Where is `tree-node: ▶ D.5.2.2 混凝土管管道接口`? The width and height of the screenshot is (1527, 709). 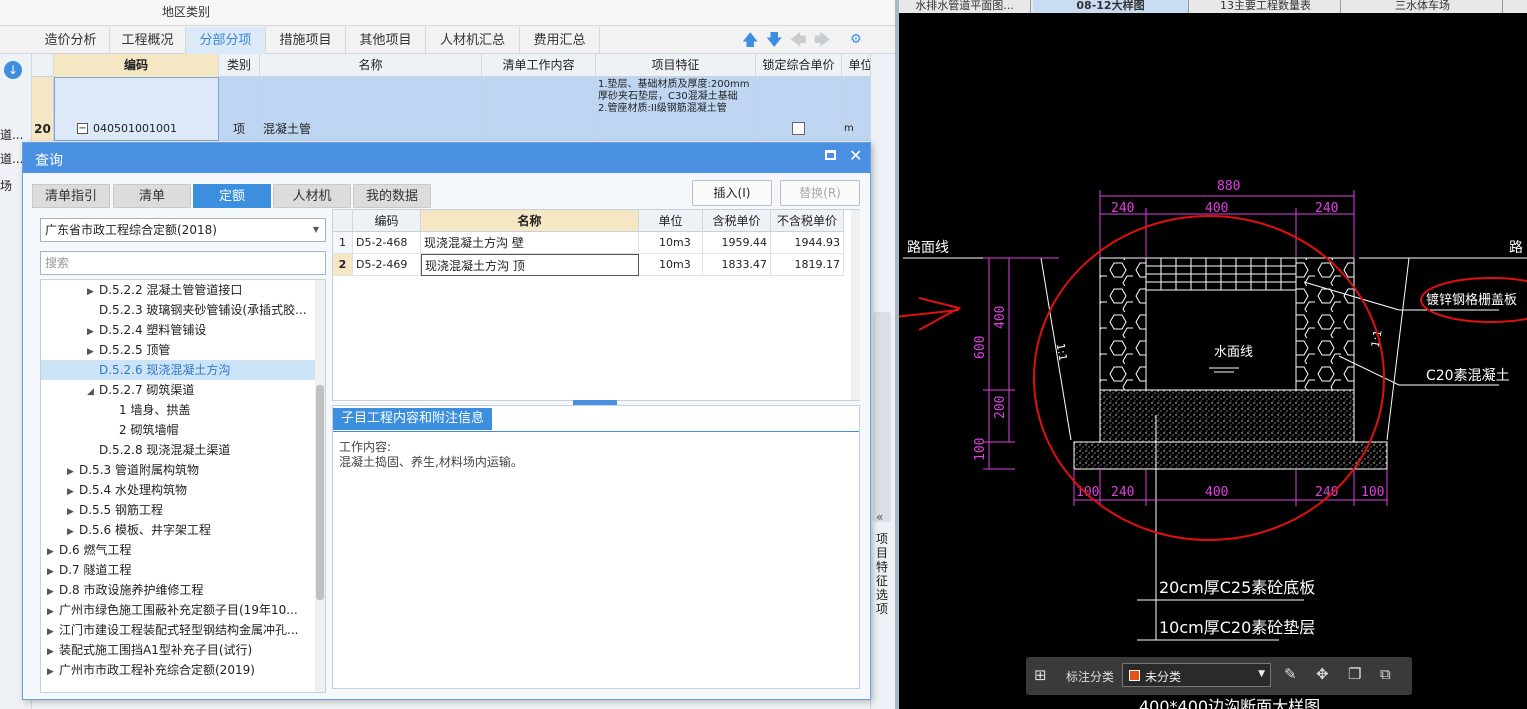
tree-node: ▶ D.5.2.2 混凝土管管道接口 is located at coordinates (179, 290).